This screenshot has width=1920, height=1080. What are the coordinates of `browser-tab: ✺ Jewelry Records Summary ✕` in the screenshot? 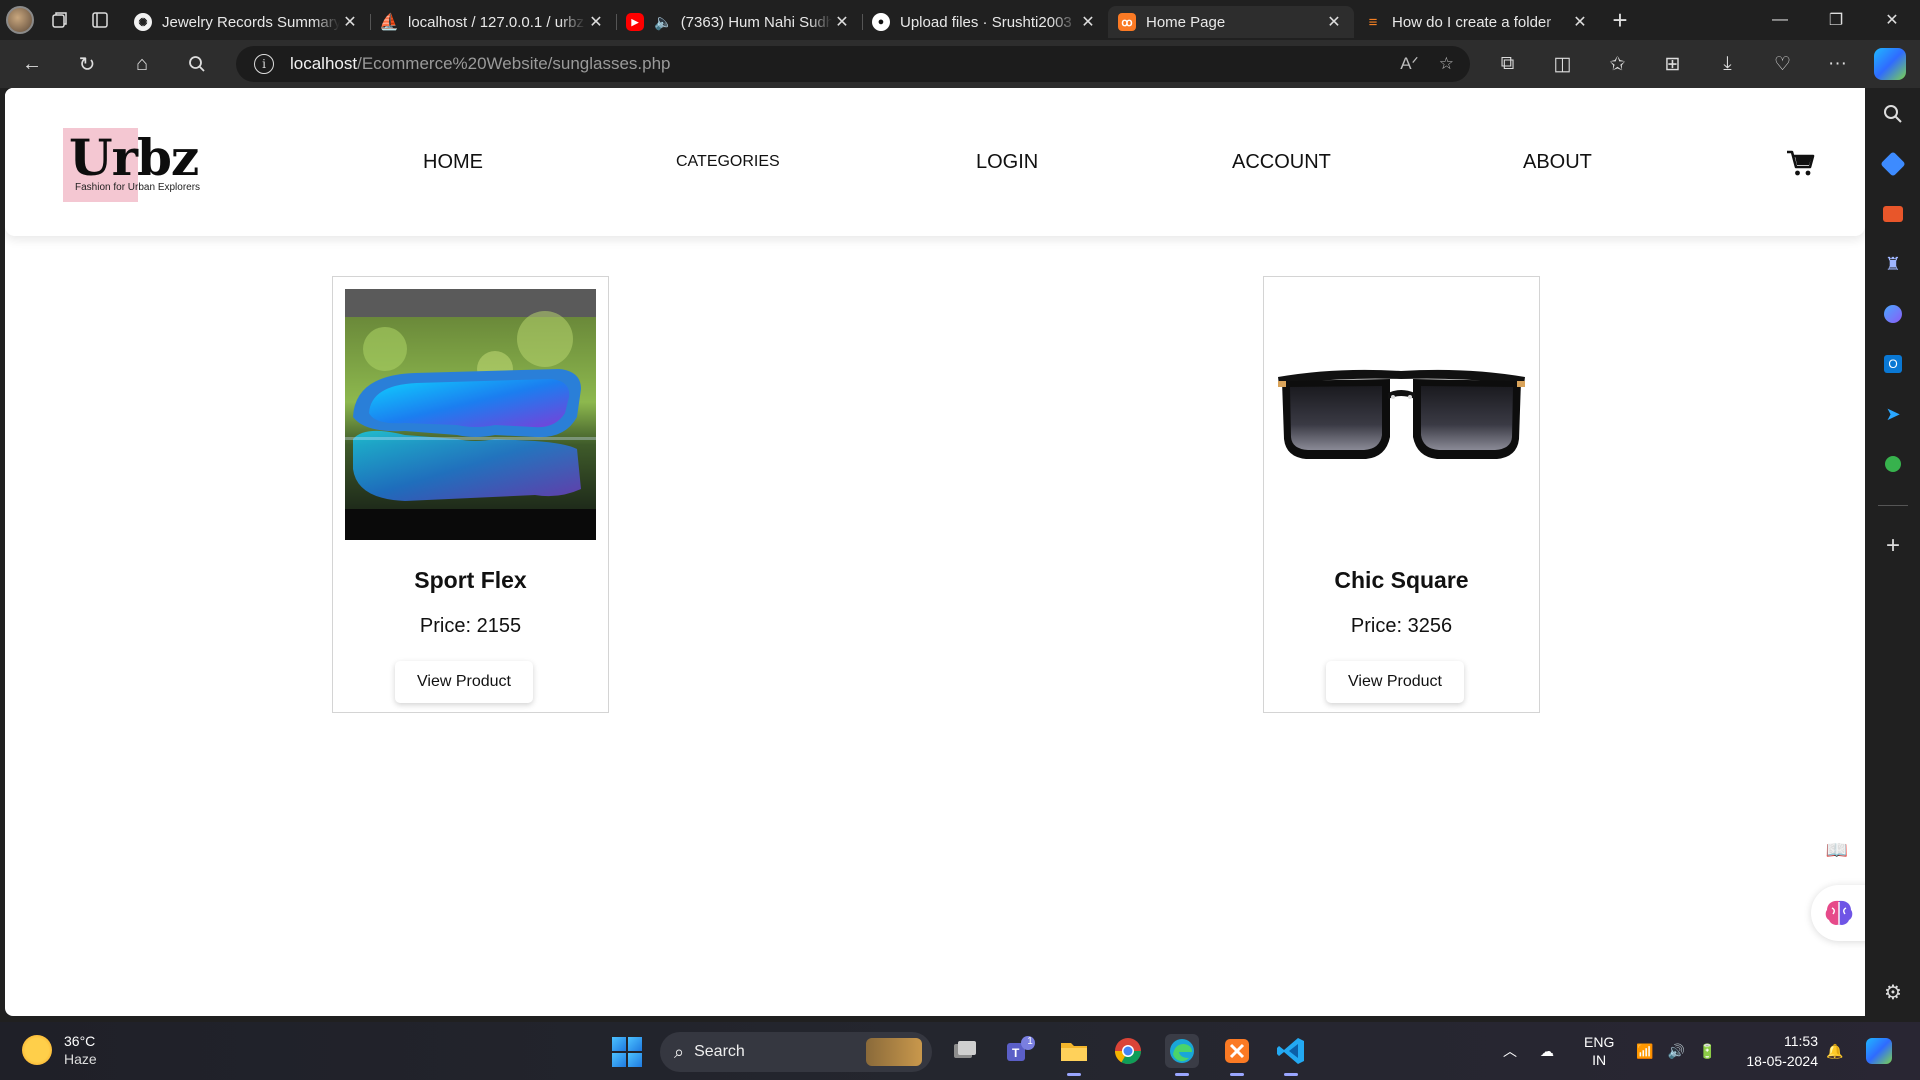 It's located at (247, 22).